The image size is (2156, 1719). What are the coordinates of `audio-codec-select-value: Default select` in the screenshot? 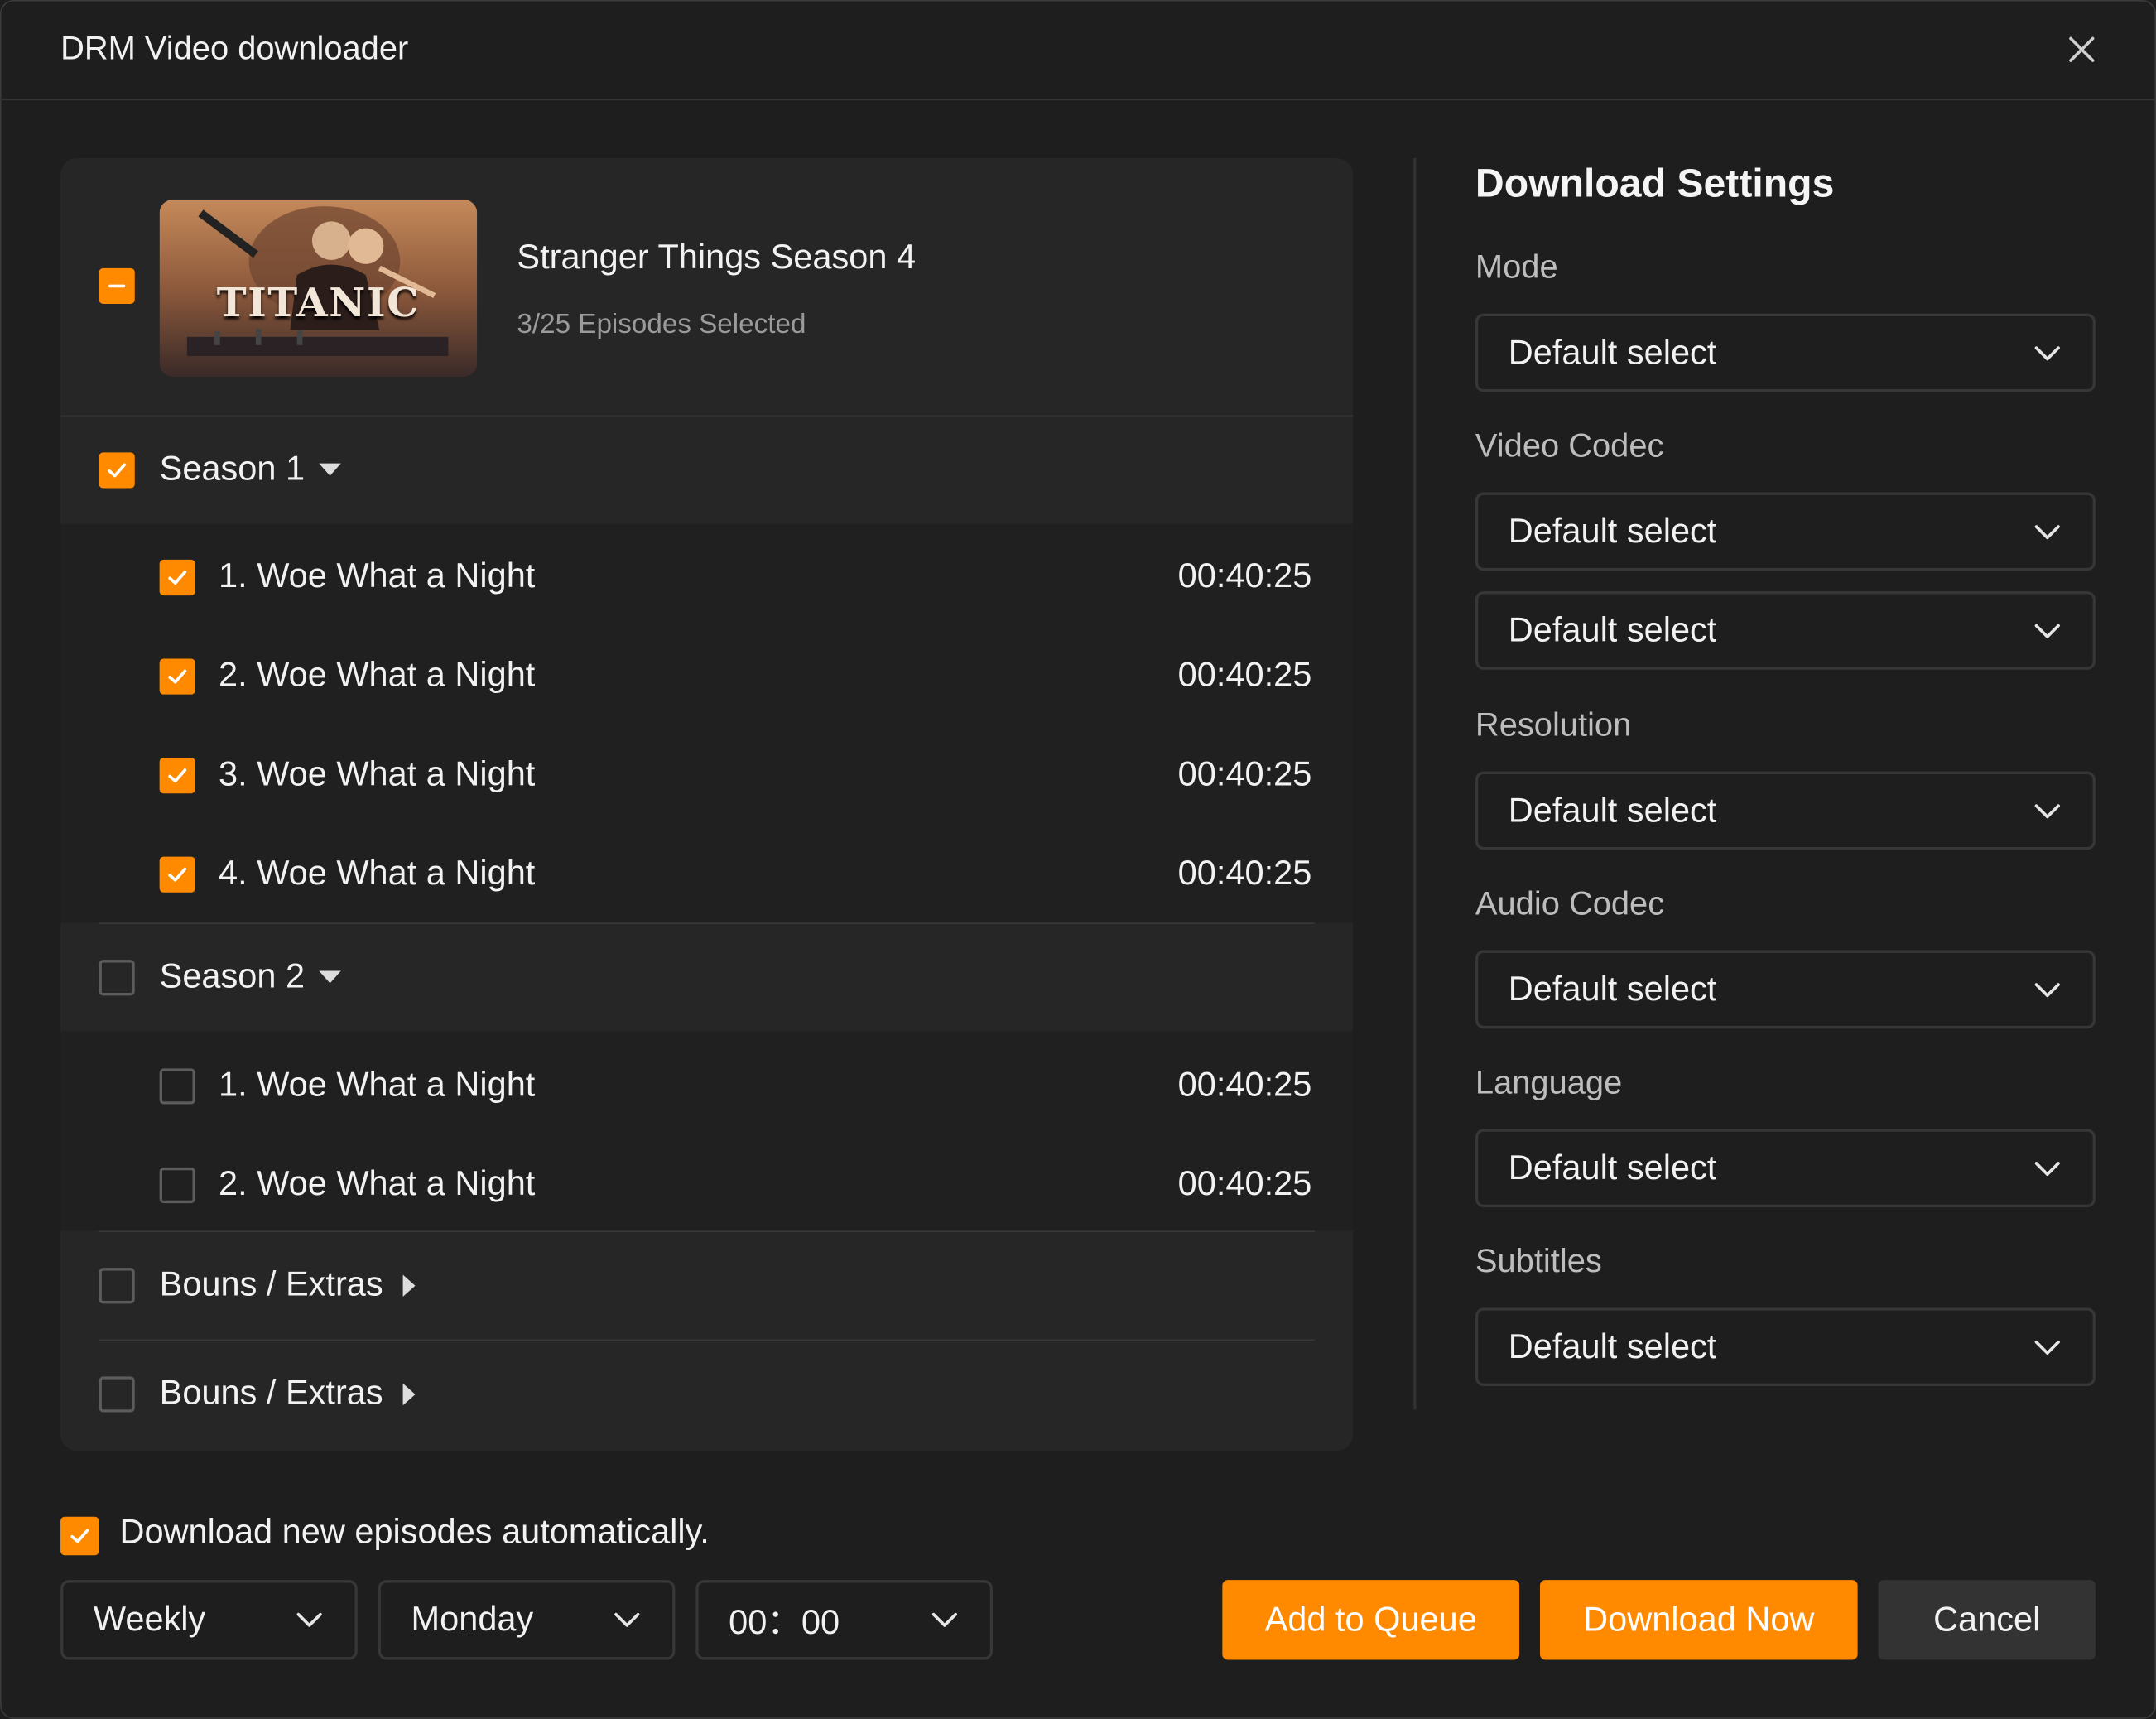 It's located at (1612, 989).